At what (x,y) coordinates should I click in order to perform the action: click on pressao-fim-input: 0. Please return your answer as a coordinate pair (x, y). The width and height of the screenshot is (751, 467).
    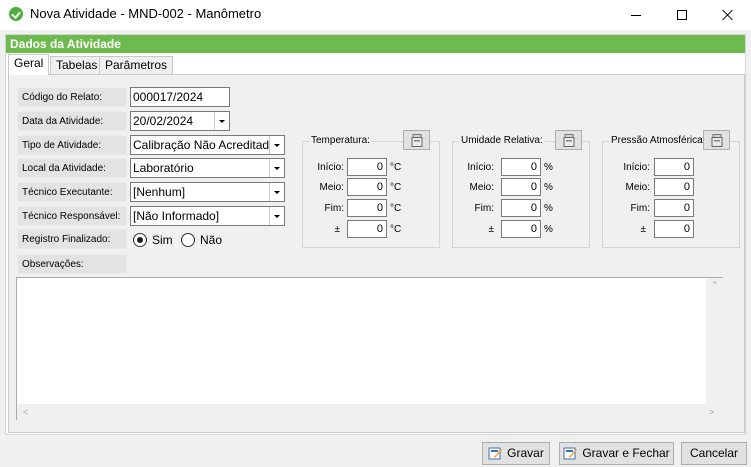
    Looking at the image, I should click on (674, 208).